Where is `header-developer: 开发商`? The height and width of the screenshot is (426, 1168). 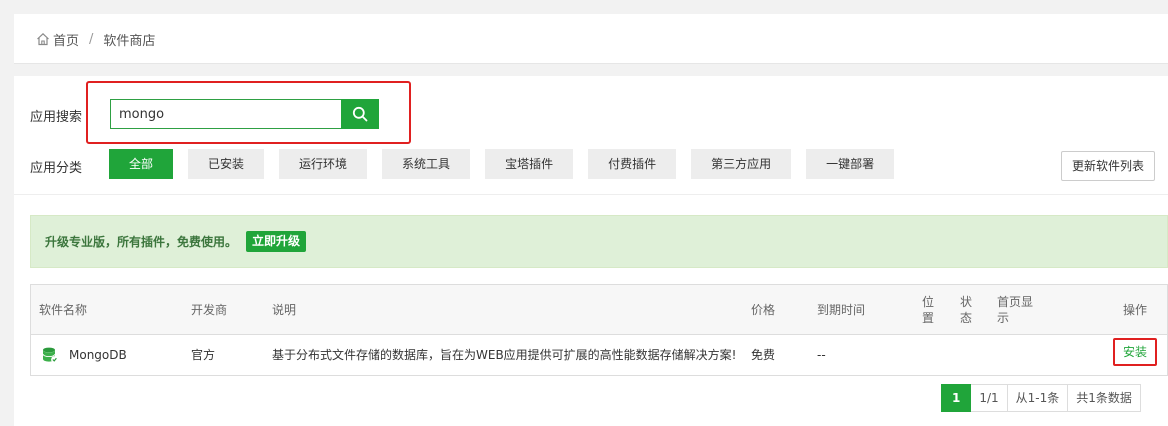
header-developer: 开发商 is located at coordinates (209, 310).